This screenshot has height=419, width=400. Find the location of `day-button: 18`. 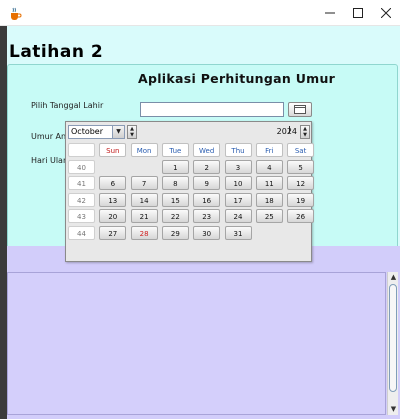

day-button: 18 is located at coordinates (269, 199).